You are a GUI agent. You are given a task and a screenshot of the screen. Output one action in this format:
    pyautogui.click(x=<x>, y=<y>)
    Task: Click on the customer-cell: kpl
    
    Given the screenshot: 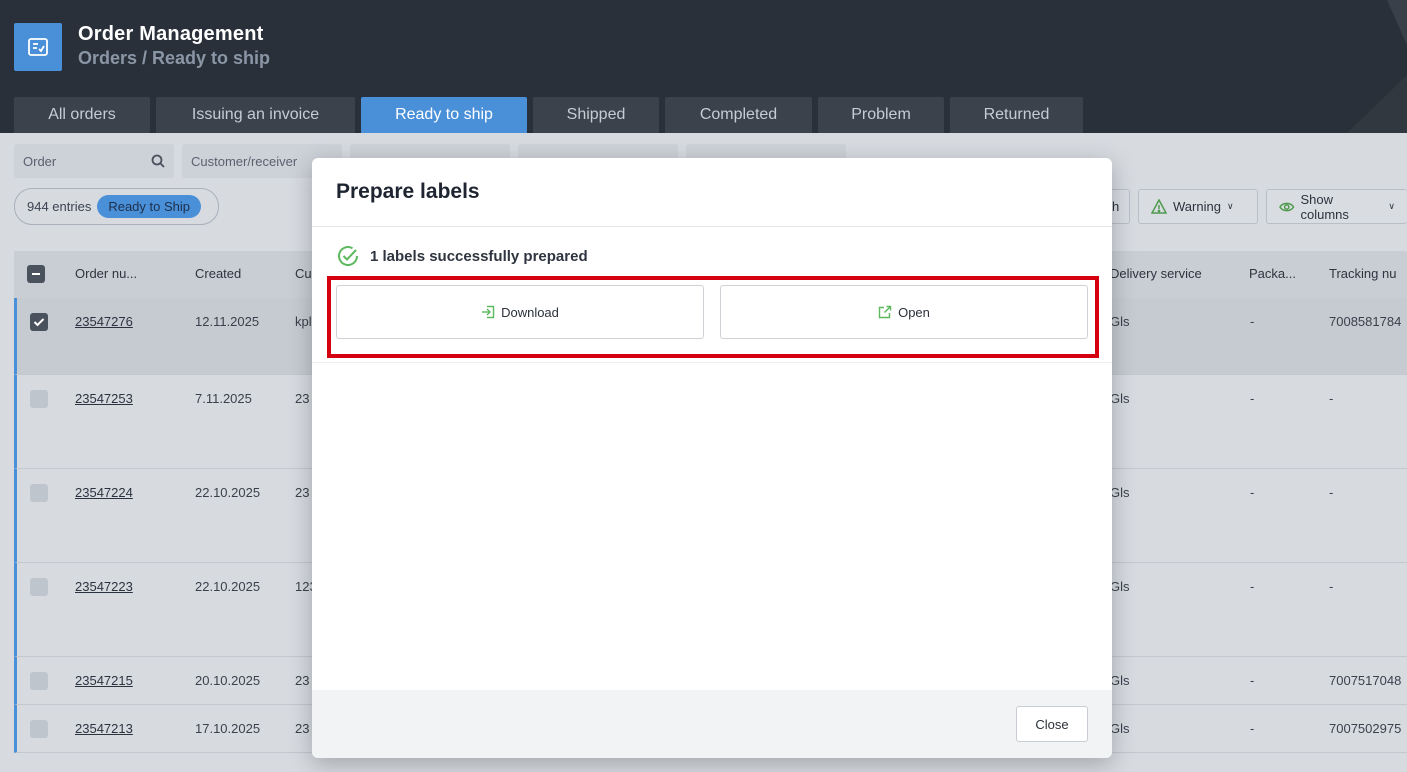 What is the action you would take?
    pyautogui.click(x=303, y=321)
    